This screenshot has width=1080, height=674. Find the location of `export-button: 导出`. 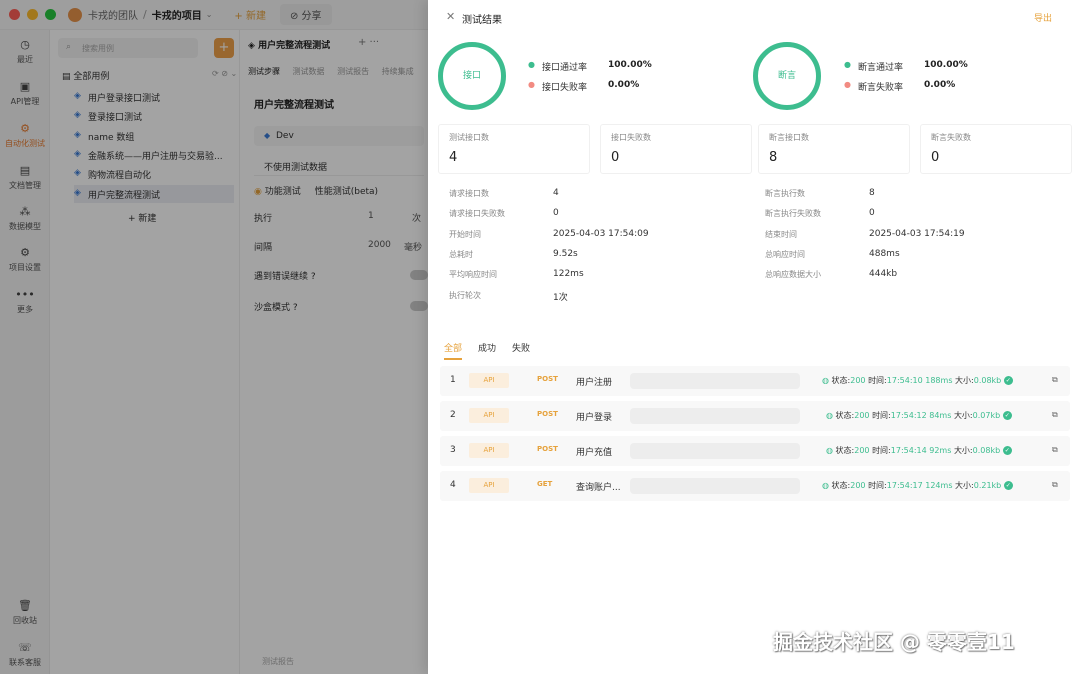

export-button: 导出 is located at coordinates (1043, 17).